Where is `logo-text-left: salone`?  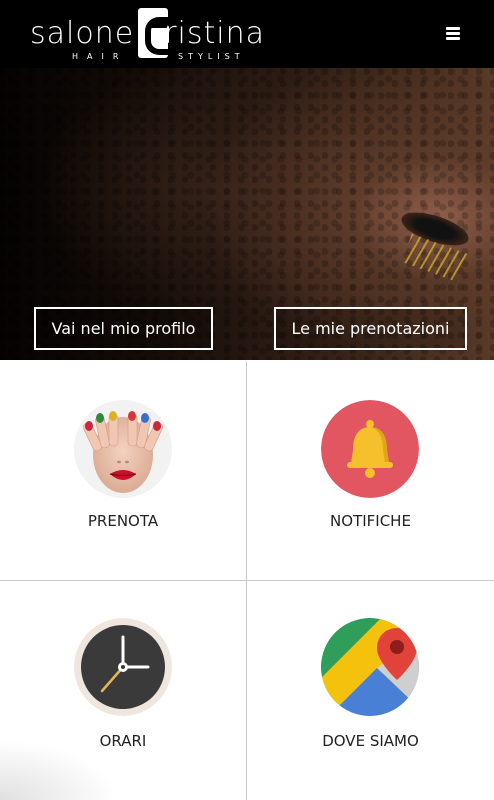 logo-text-left: salone is located at coordinates (82, 33).